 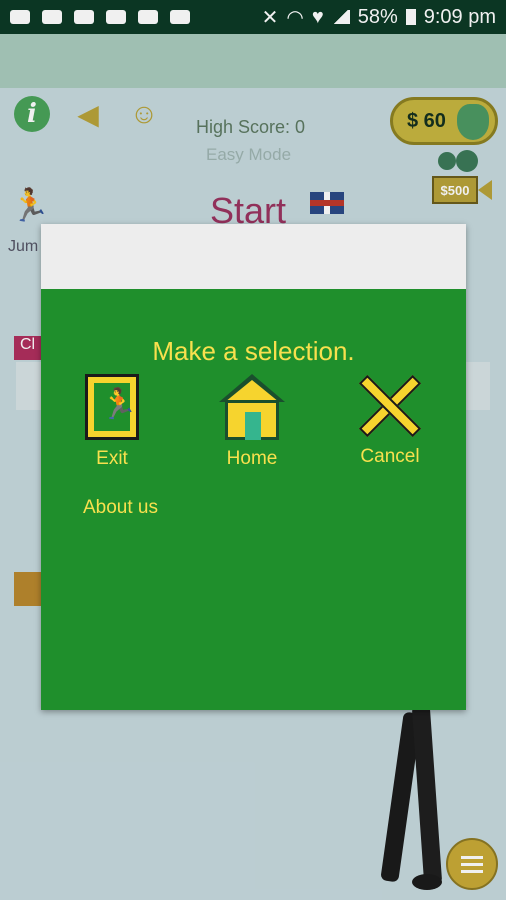 I want to click on cancel-option: Cancel, so click(x=390, y=421).